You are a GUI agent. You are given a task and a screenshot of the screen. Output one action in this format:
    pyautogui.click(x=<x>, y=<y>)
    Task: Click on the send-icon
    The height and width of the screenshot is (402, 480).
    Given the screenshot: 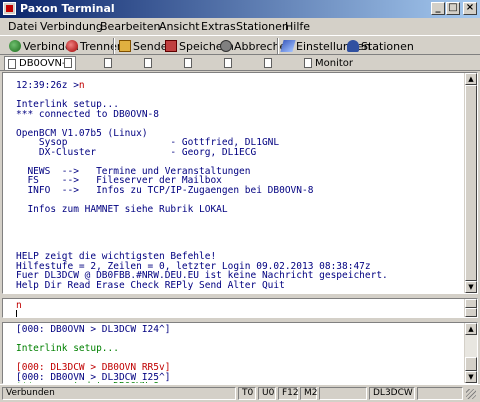 What is the action you would take?
    pyautogui.click(x=125, y=46)
    